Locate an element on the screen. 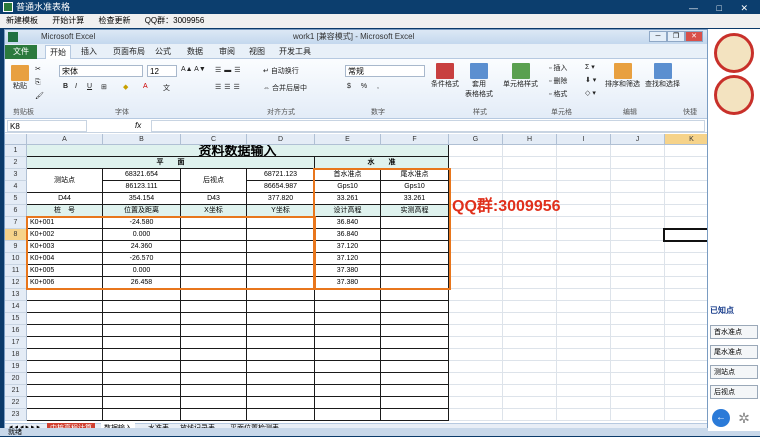  select-all-corner is located at coordinates (16, 139).